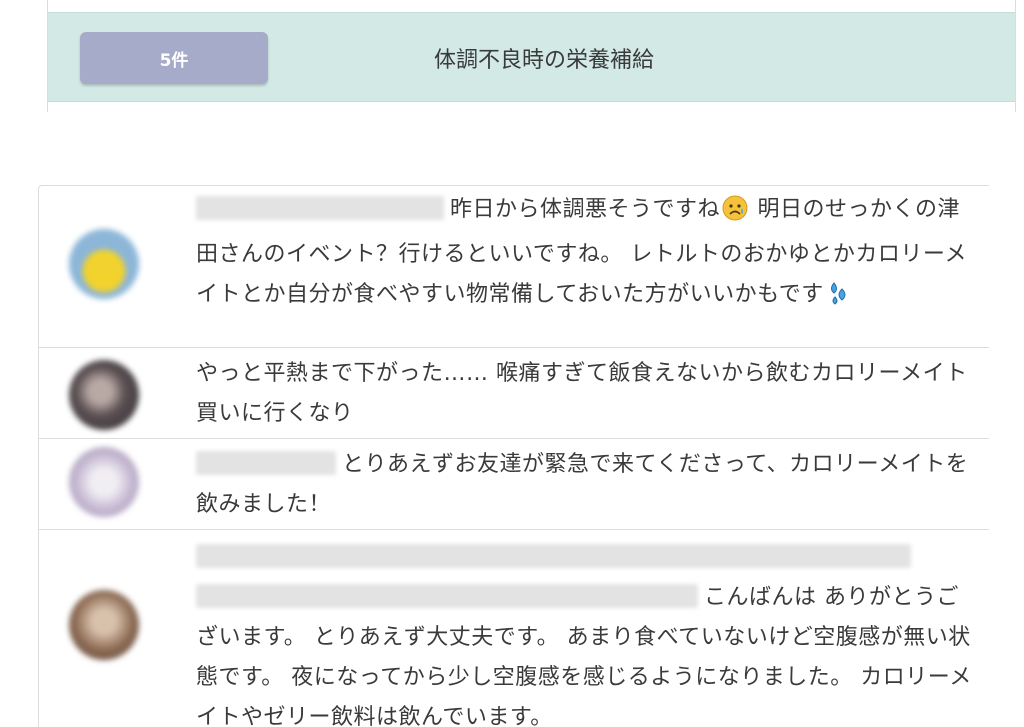 The height and width of the screenshot is (727, 1024). Describe the element at coordinates (544, 58) in the screenshot. I see `category-title: 体調不良時の栄養補給` at that location.